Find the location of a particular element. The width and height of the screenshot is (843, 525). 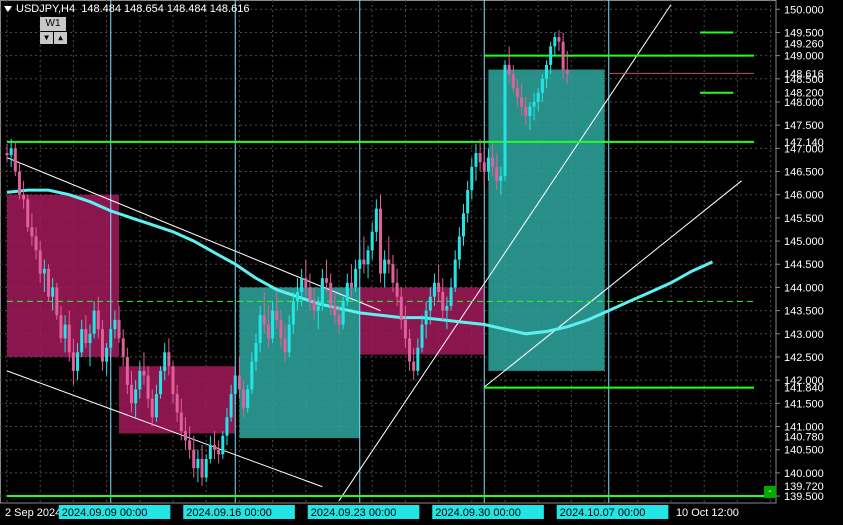

x-tick-label: 2024.09.16 00:00 is located at coordinates (229, 513).